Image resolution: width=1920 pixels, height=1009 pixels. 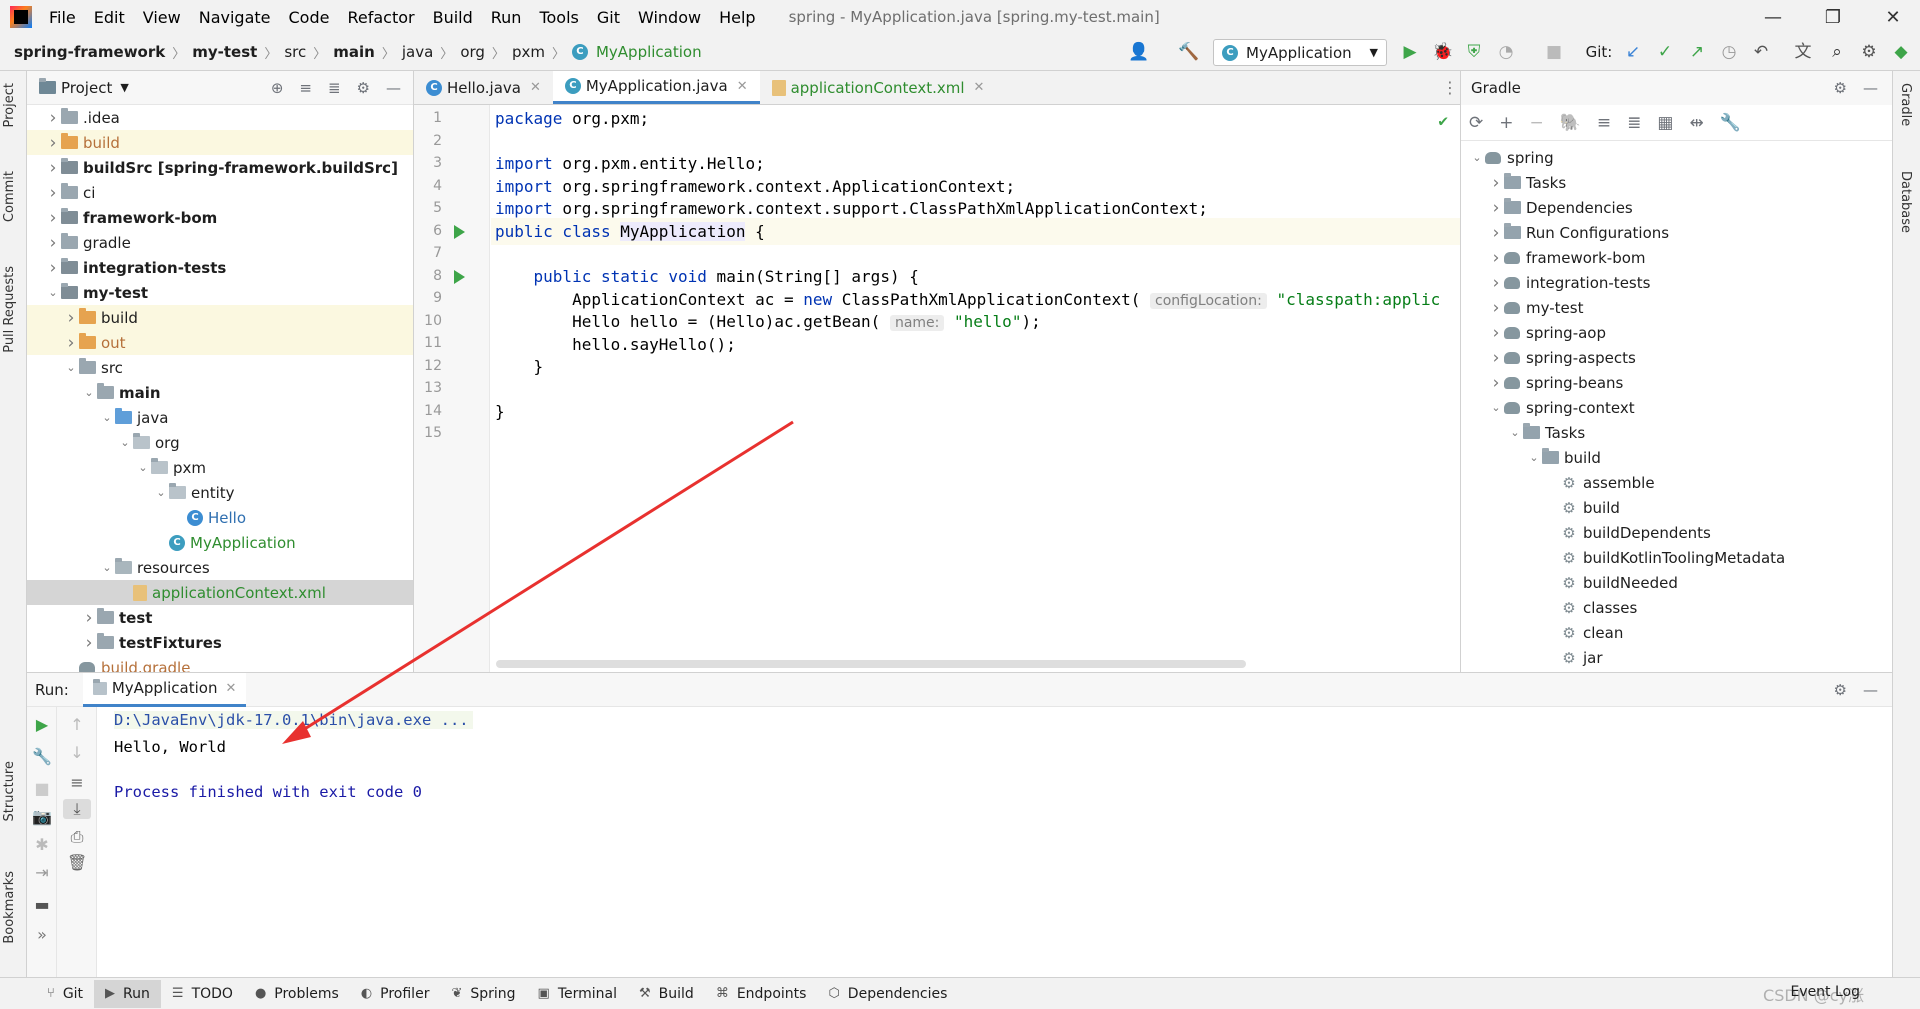 I want to click on menu-run: Run, so click(x=506, y=17).